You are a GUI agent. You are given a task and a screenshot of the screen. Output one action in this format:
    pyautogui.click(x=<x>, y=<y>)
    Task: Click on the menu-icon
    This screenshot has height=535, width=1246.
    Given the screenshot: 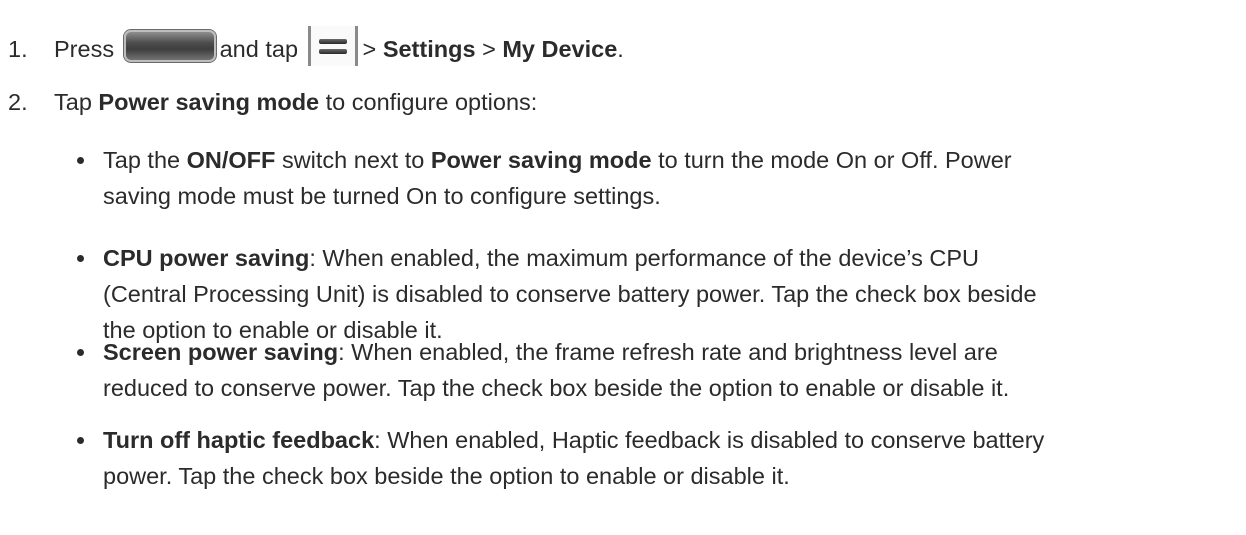 What is the action you would take?
    pyautogui.click(x=332, y=46)
    